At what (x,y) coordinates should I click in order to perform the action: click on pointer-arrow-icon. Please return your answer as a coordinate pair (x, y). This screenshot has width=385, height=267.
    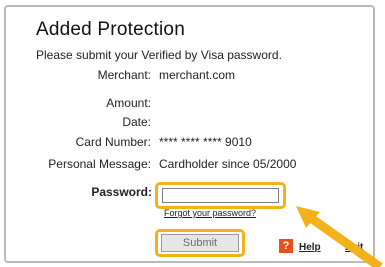
    Looking at the image, I should click on (339, 236).